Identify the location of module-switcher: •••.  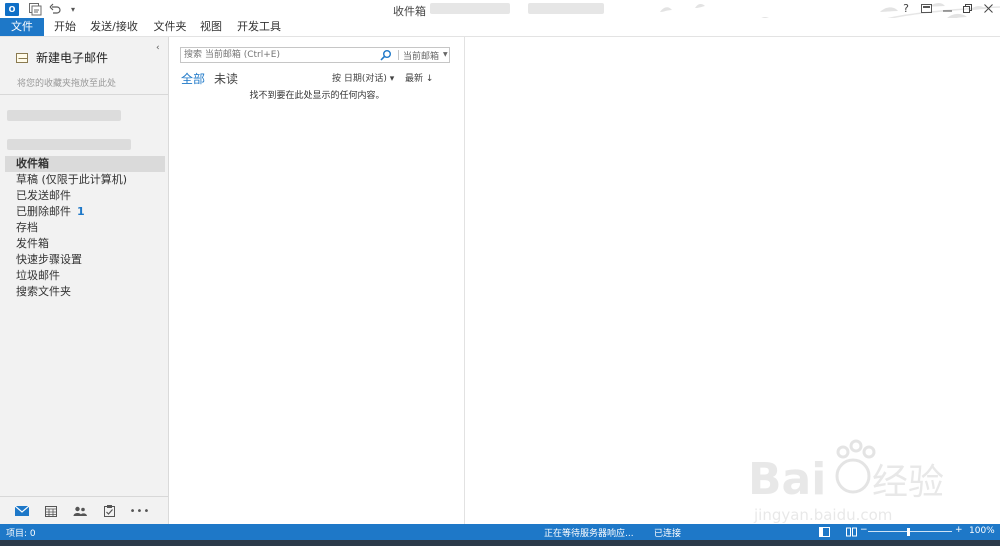
(84, 510).